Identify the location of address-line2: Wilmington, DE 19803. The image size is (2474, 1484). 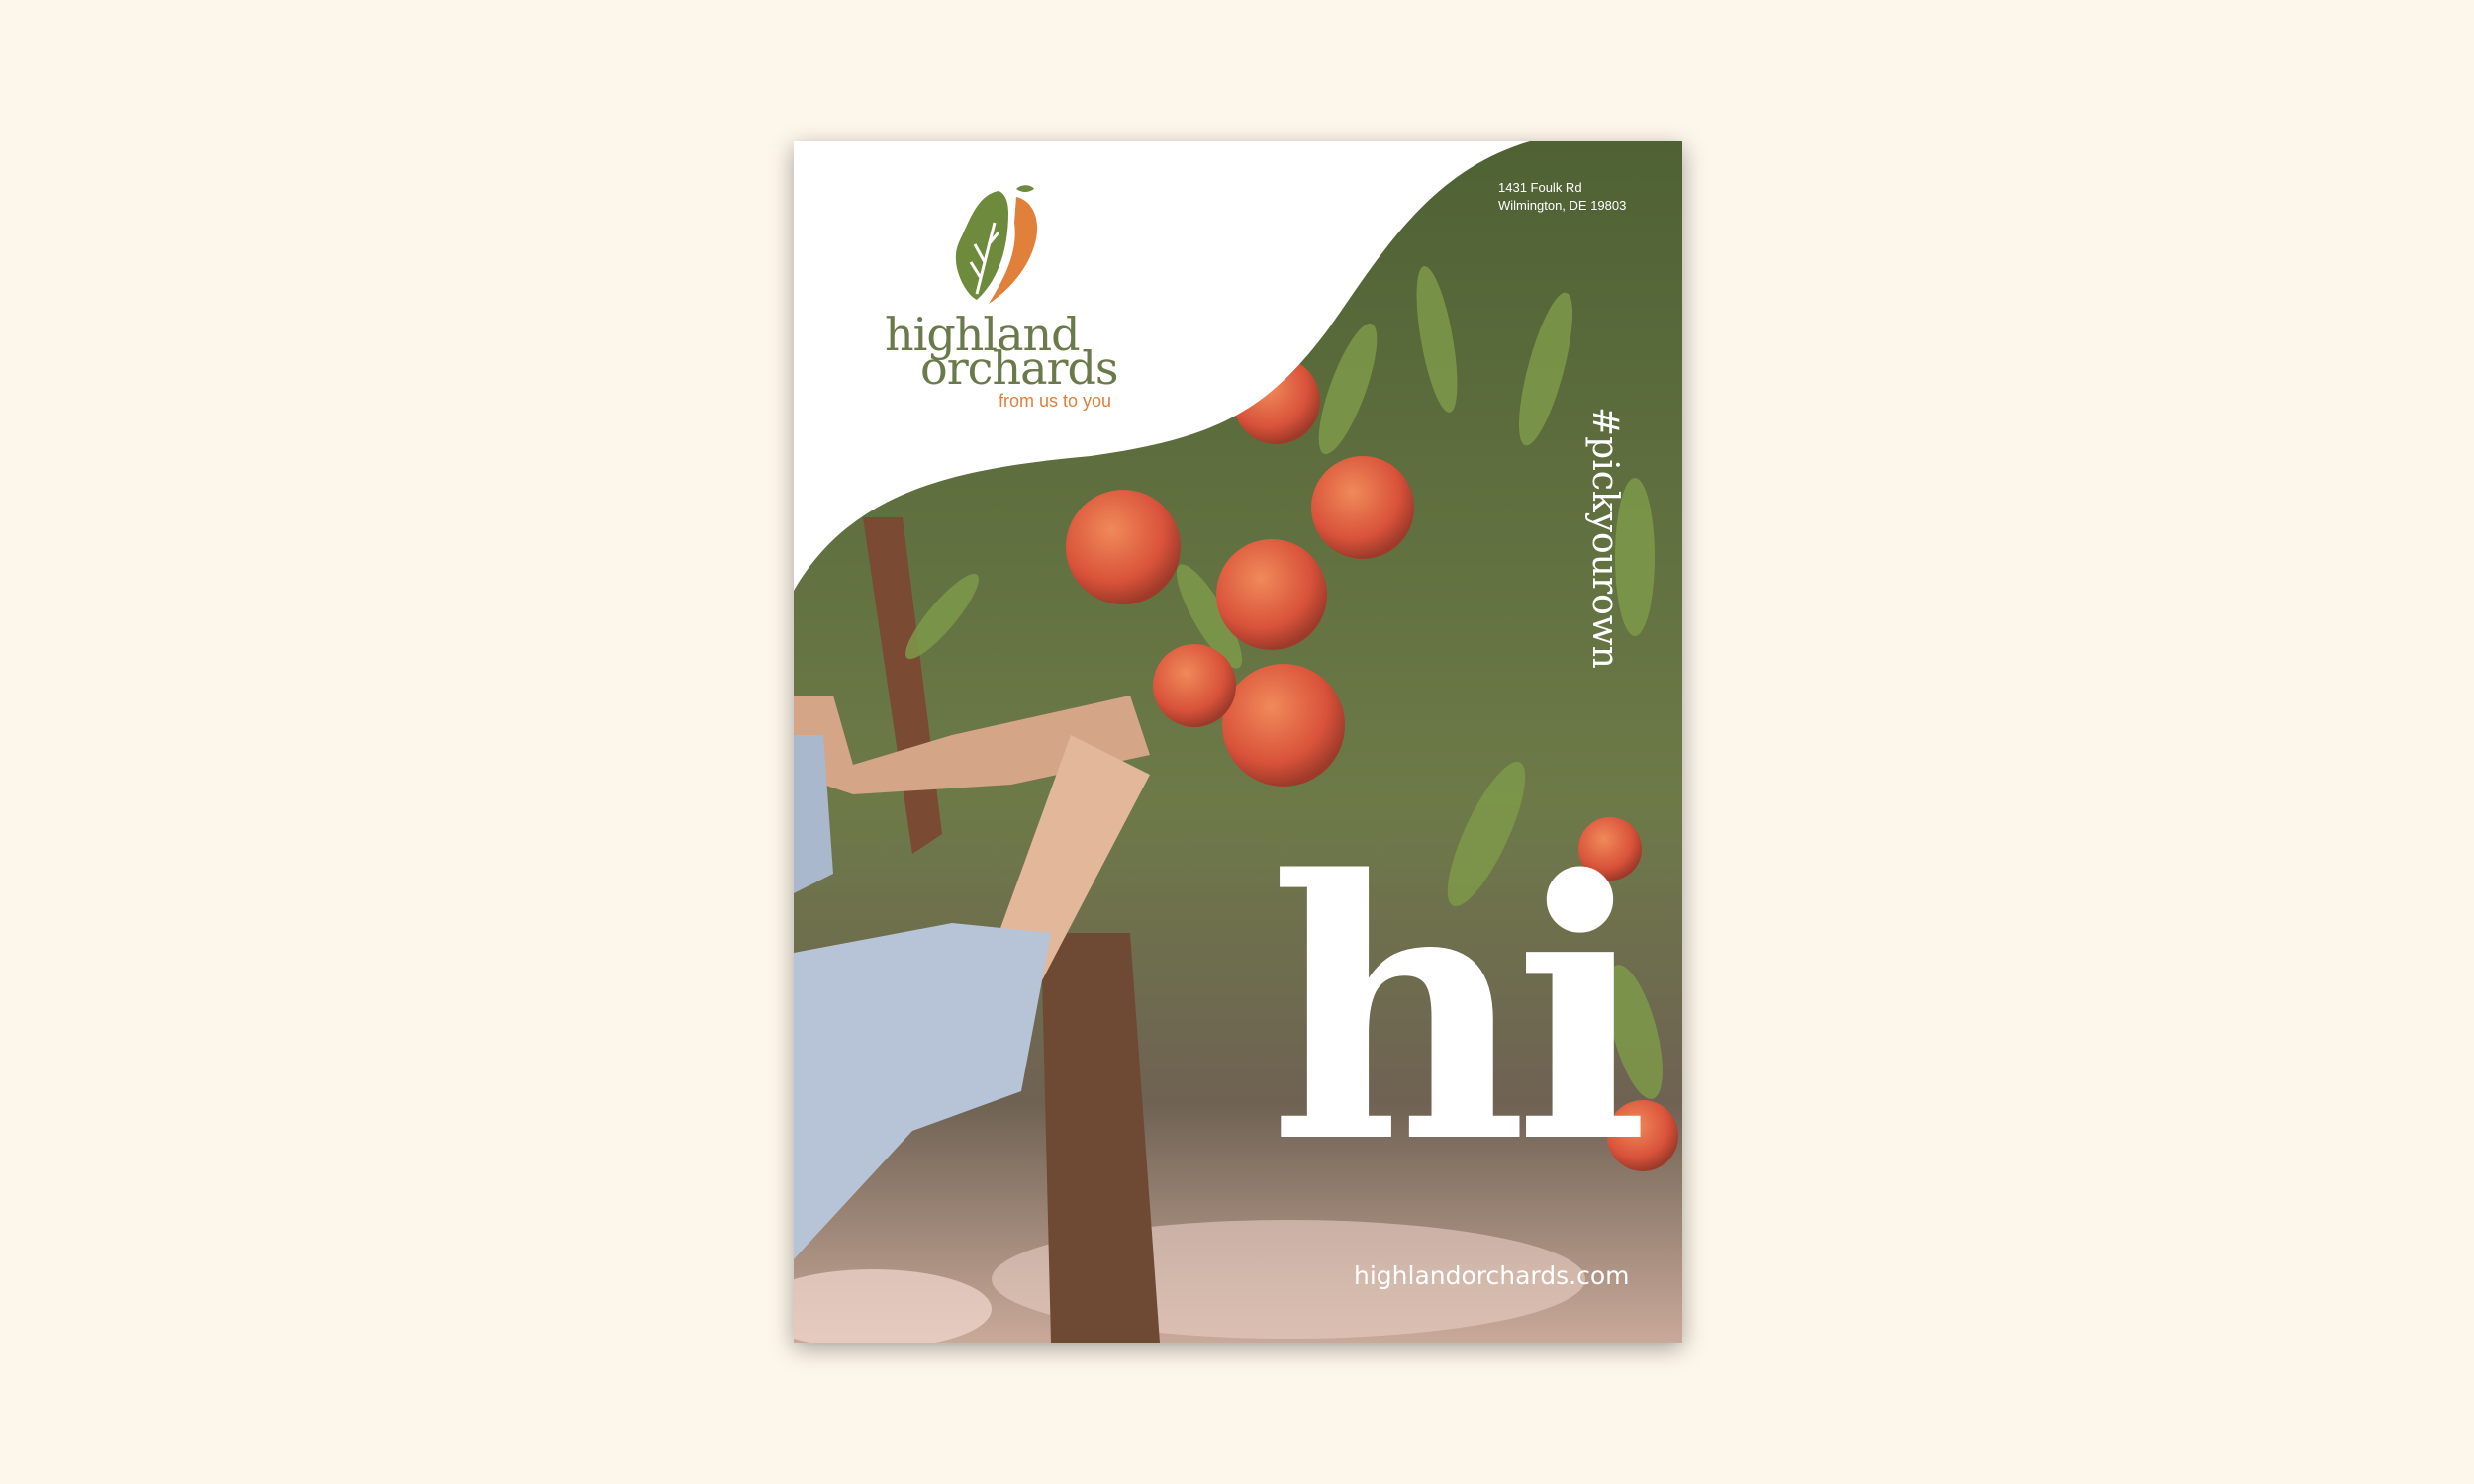
(1563, 205).